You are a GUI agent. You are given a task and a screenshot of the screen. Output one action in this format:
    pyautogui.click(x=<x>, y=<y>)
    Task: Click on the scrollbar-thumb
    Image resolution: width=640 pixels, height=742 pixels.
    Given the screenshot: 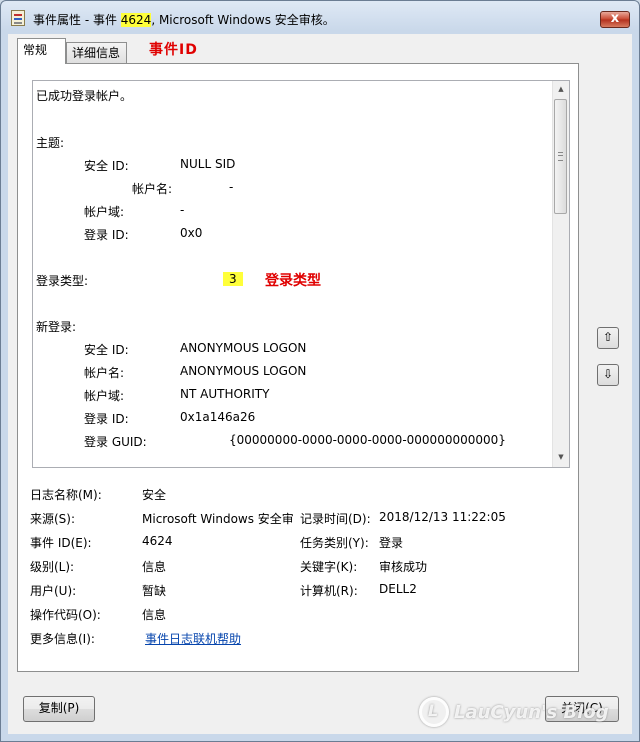 What is the action you would take?
    pyautogui.click(x=560, y=156)
    